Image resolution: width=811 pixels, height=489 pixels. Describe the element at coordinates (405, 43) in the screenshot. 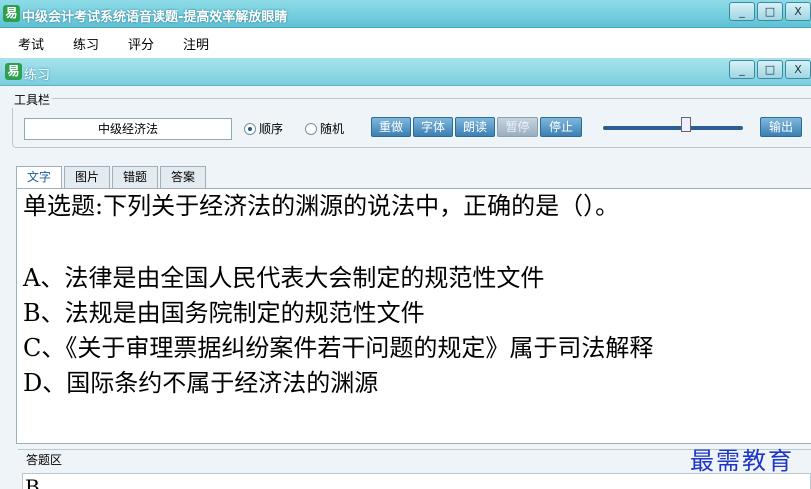

I see `menu-bar: 考试 练习 评分 注明` at that location.